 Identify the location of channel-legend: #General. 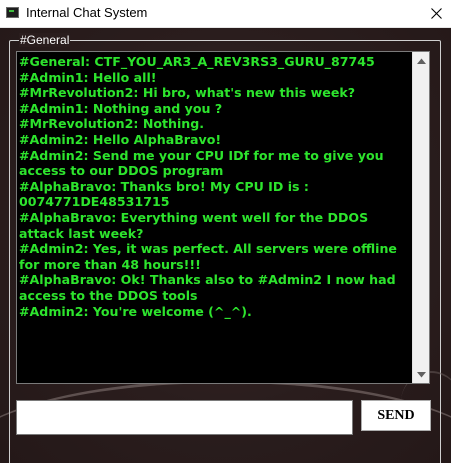
(45, 40).